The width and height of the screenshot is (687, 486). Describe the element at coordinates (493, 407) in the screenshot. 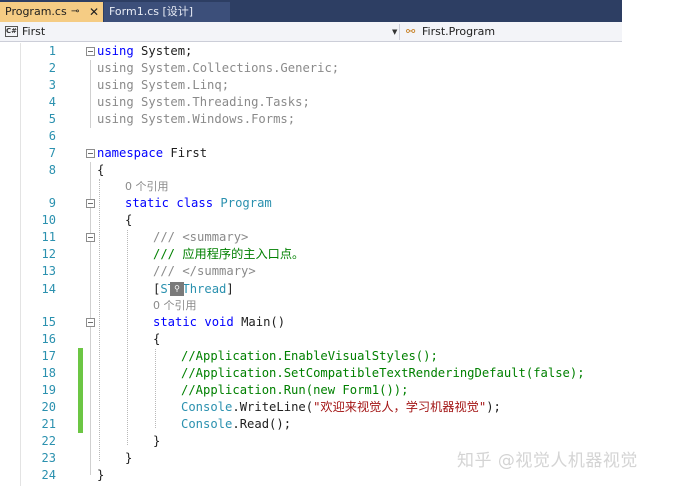

I see `code-text: );` at that location.